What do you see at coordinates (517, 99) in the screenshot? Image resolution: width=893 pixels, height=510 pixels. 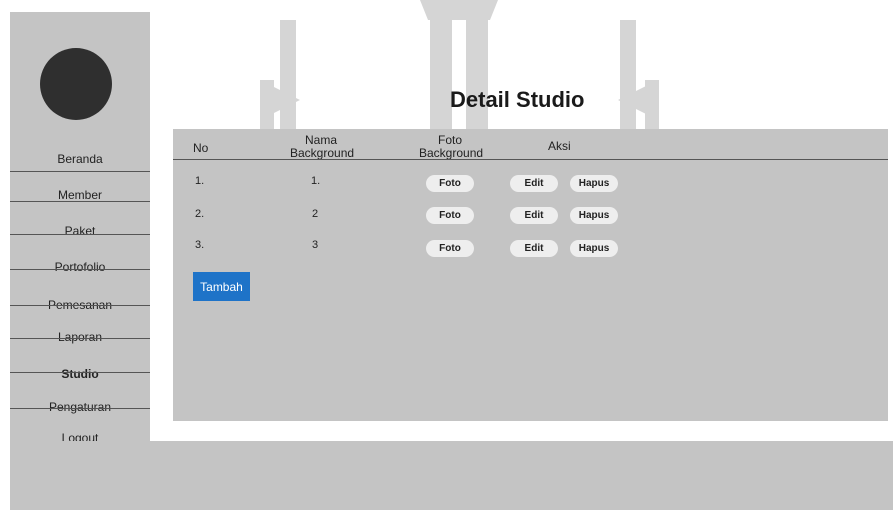 I see `page-title: Detail Studio` at bounding box center [517, 99].